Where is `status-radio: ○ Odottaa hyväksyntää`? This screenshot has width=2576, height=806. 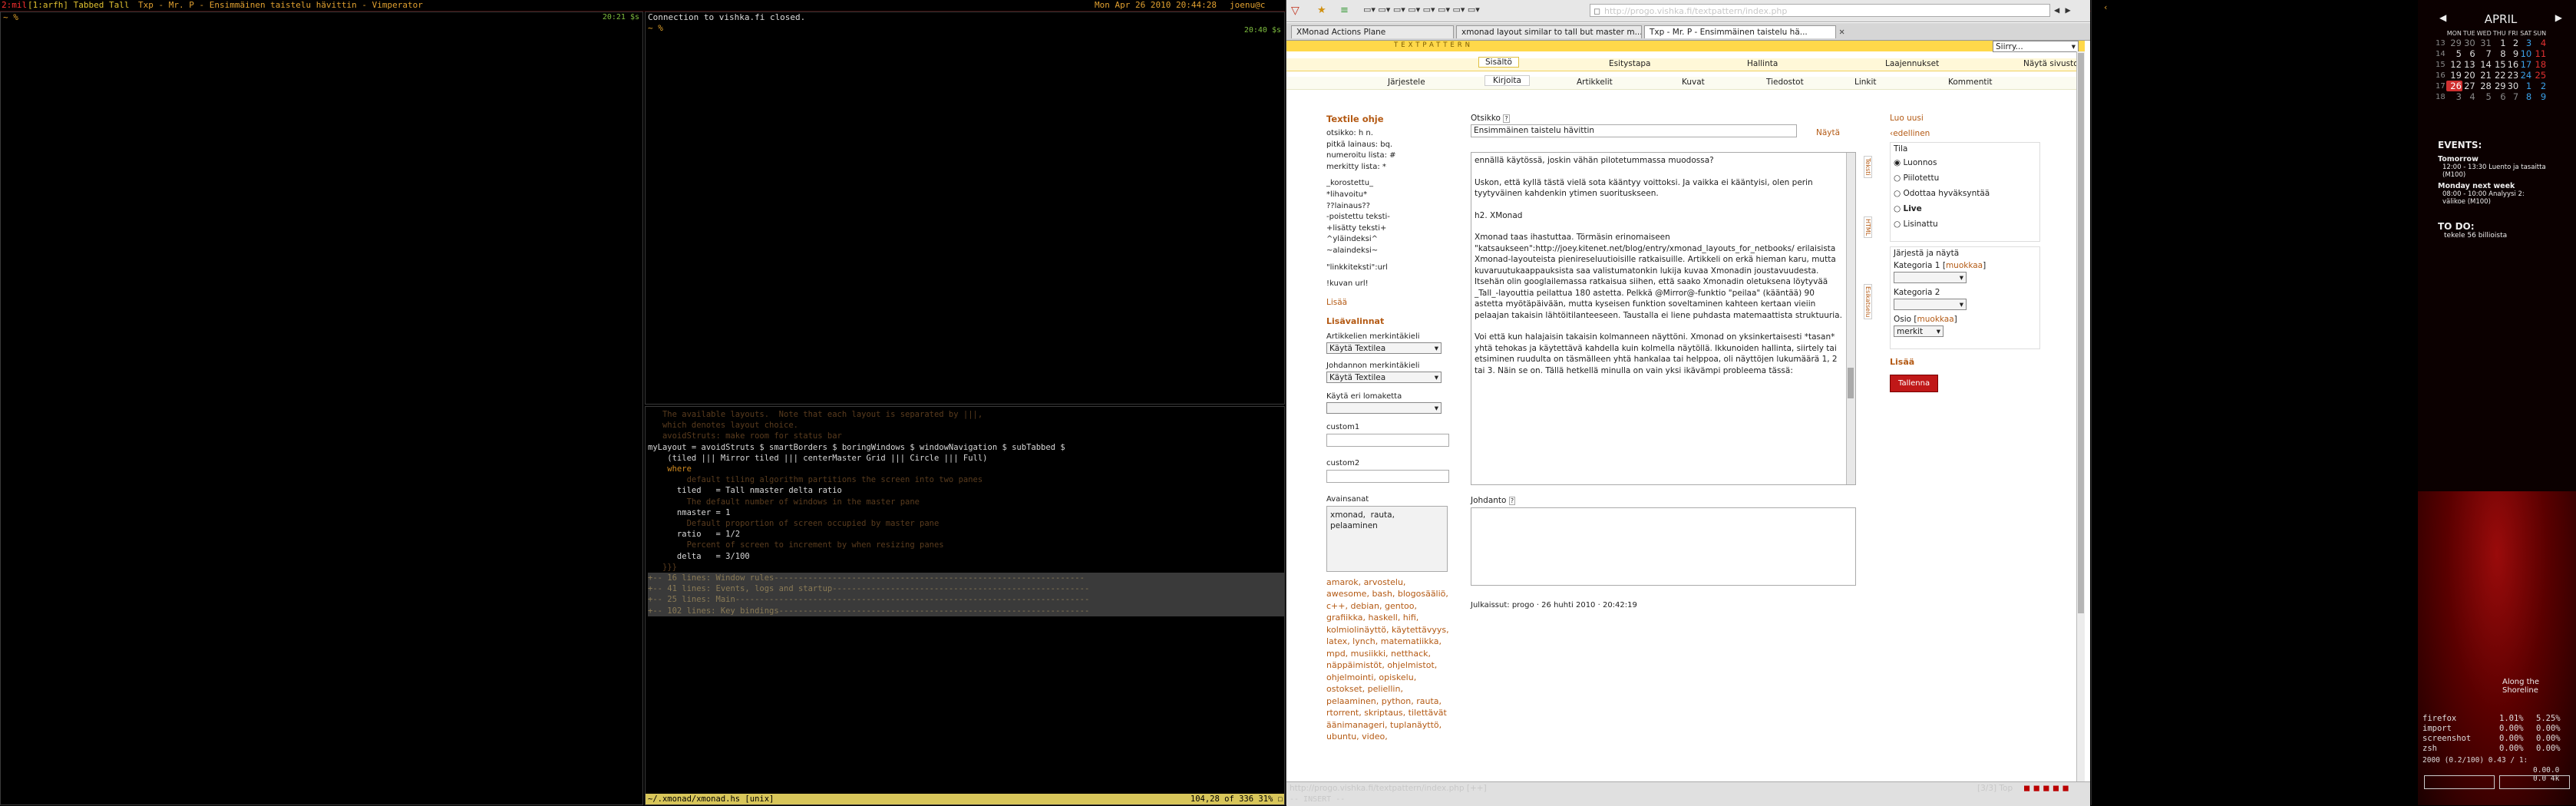
status-radio: ○ Odottaa hyväksyntää is located at coordinates (1966, 193).